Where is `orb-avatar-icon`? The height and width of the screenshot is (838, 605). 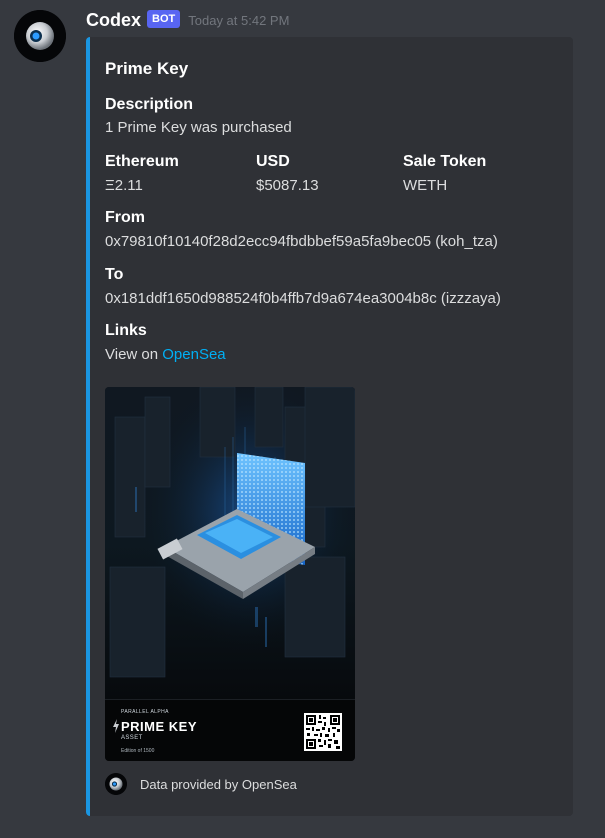 orb-avatar-icon is located at coordinates (40, 36).